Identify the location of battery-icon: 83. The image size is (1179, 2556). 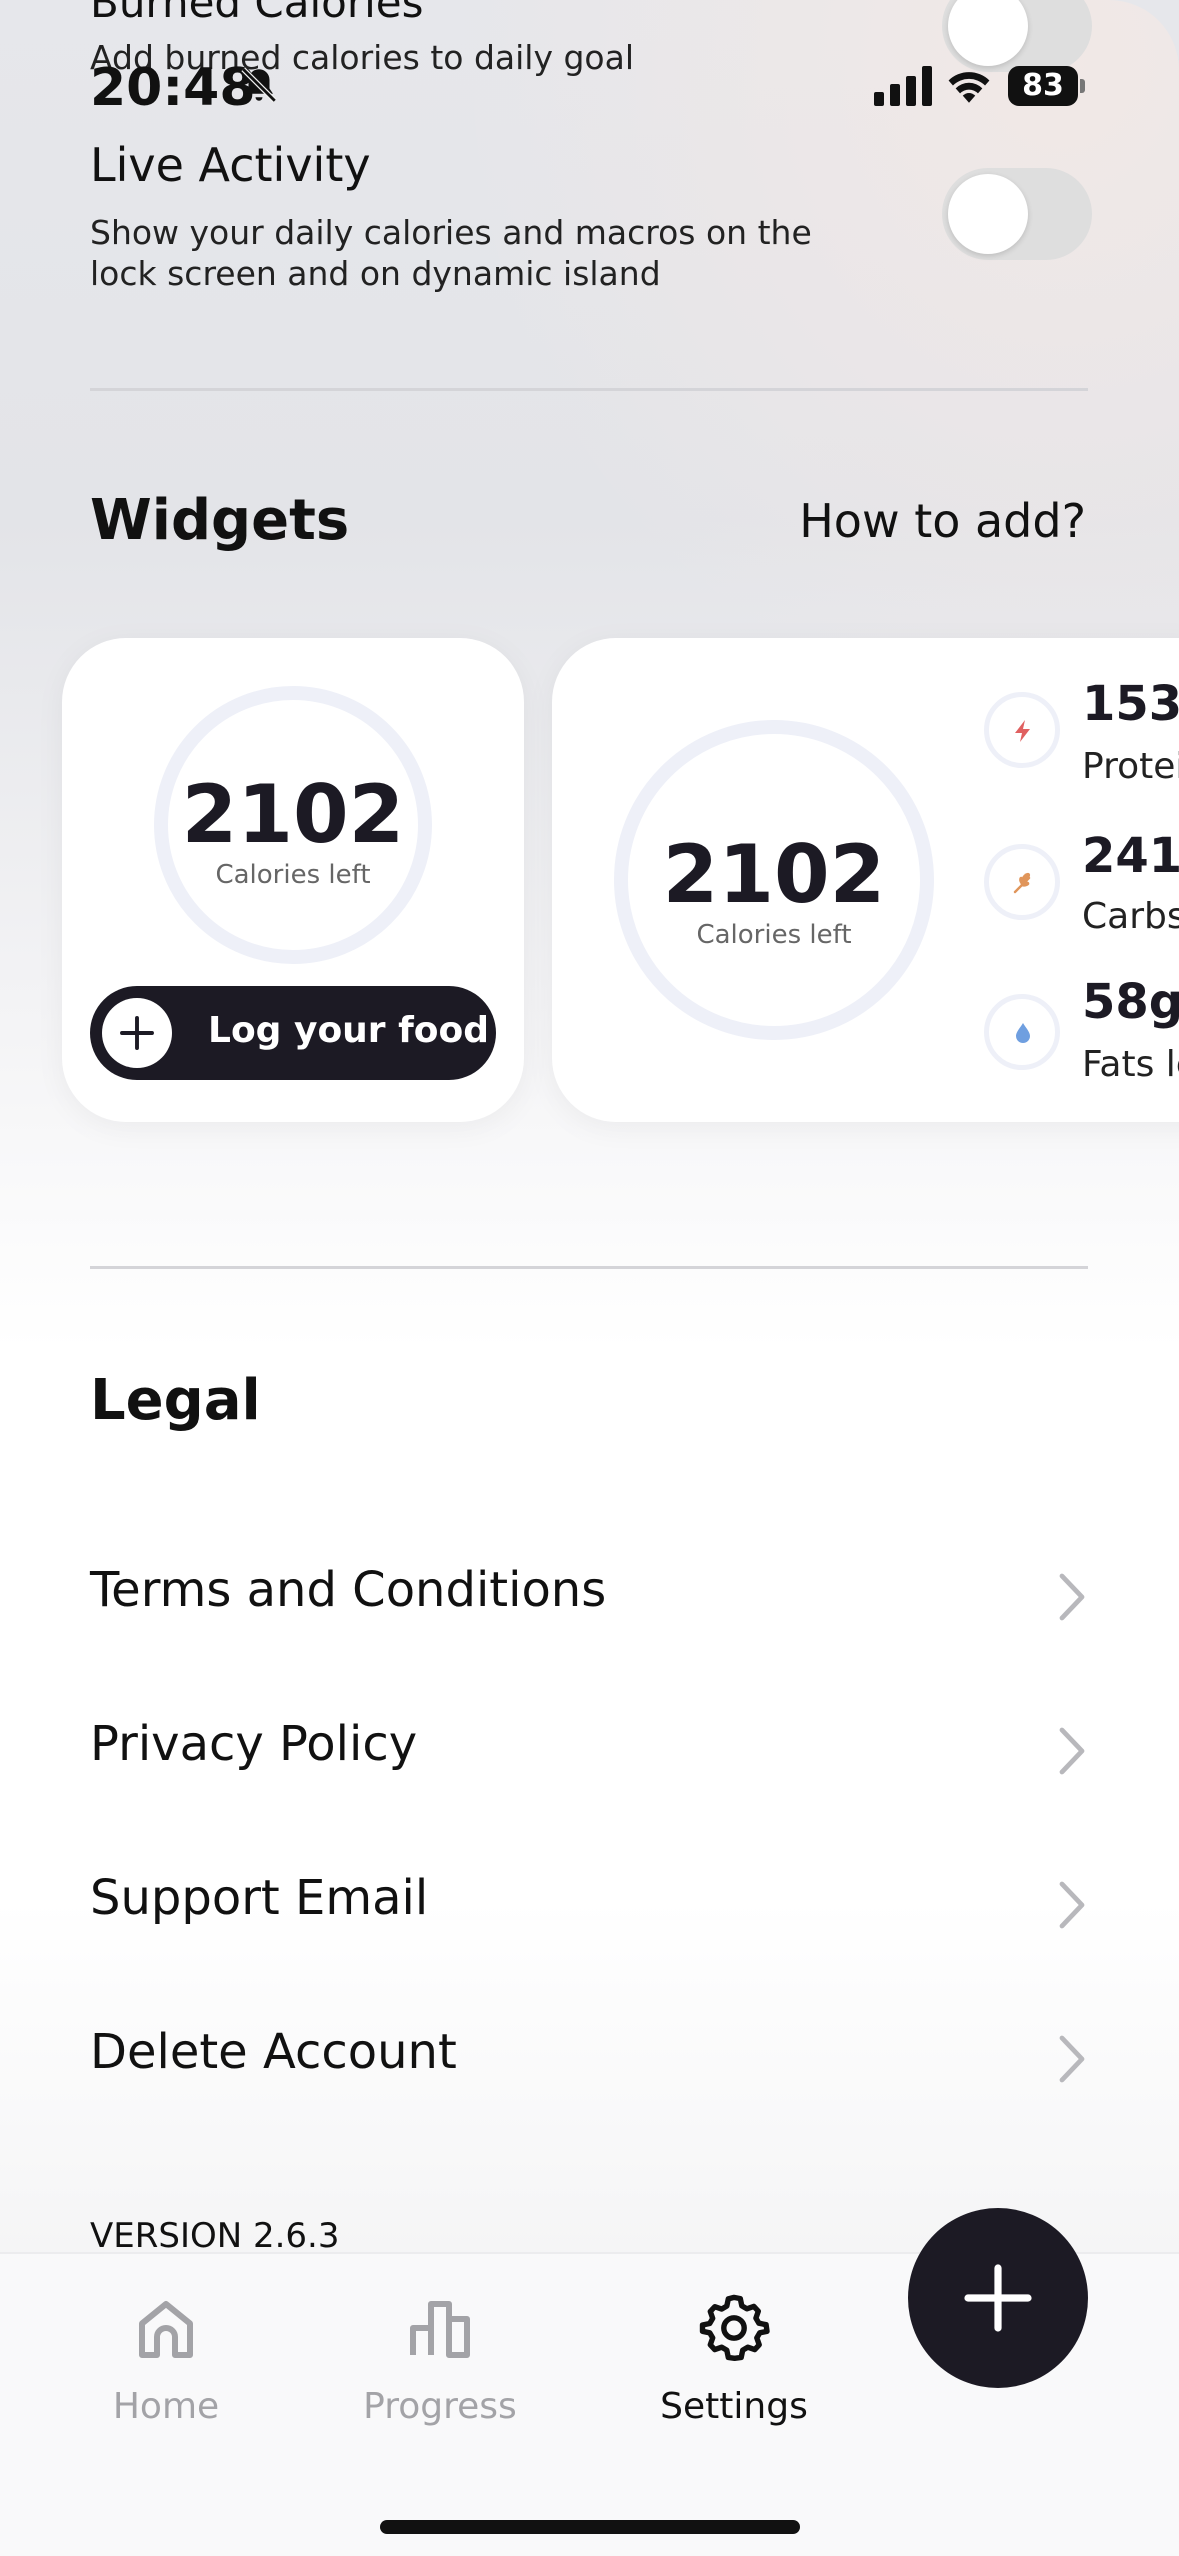
(1047, 86).